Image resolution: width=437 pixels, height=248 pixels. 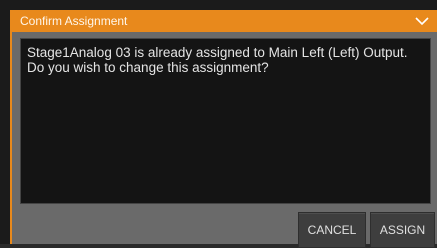 What do you see at coordinates (74, 21) in the screenshot?
I see `dialog-title: Confirm Assignment` at bounding box center [74, 21].